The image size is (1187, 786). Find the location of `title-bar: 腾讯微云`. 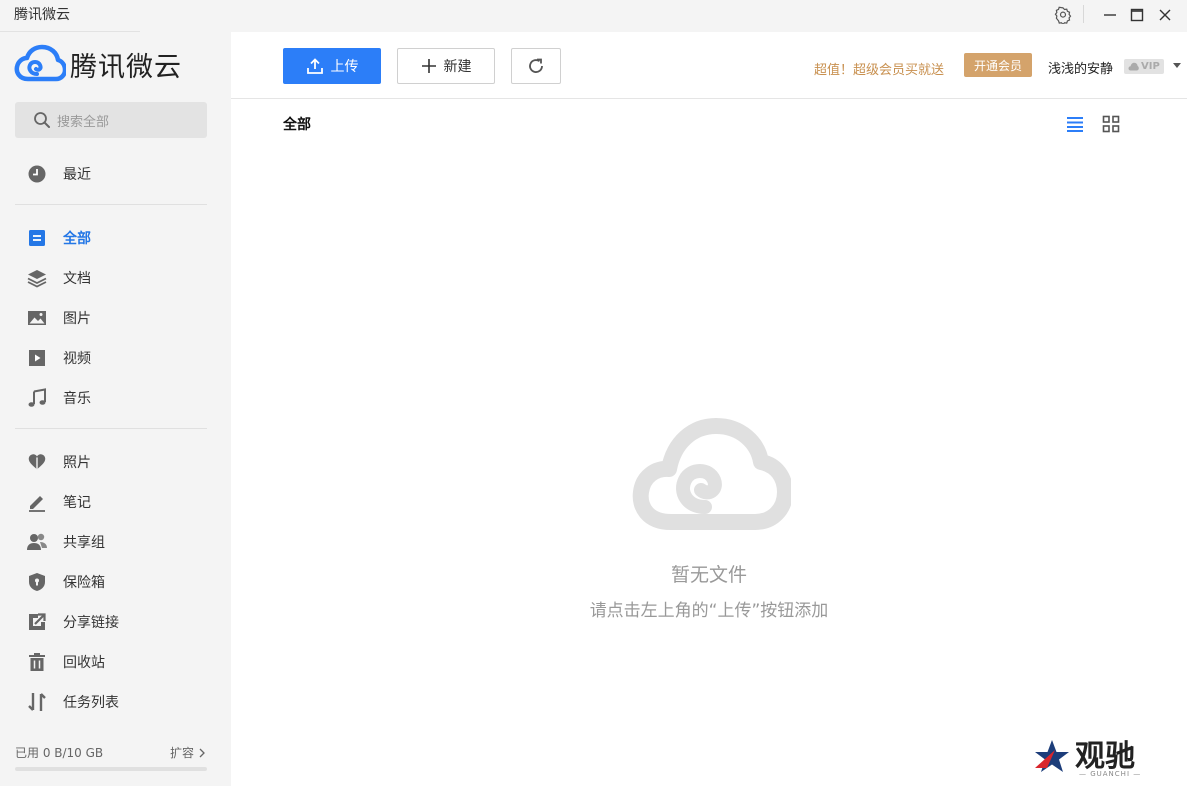

title-bar: 腾讯微云 is located at coordinates (593, 16).